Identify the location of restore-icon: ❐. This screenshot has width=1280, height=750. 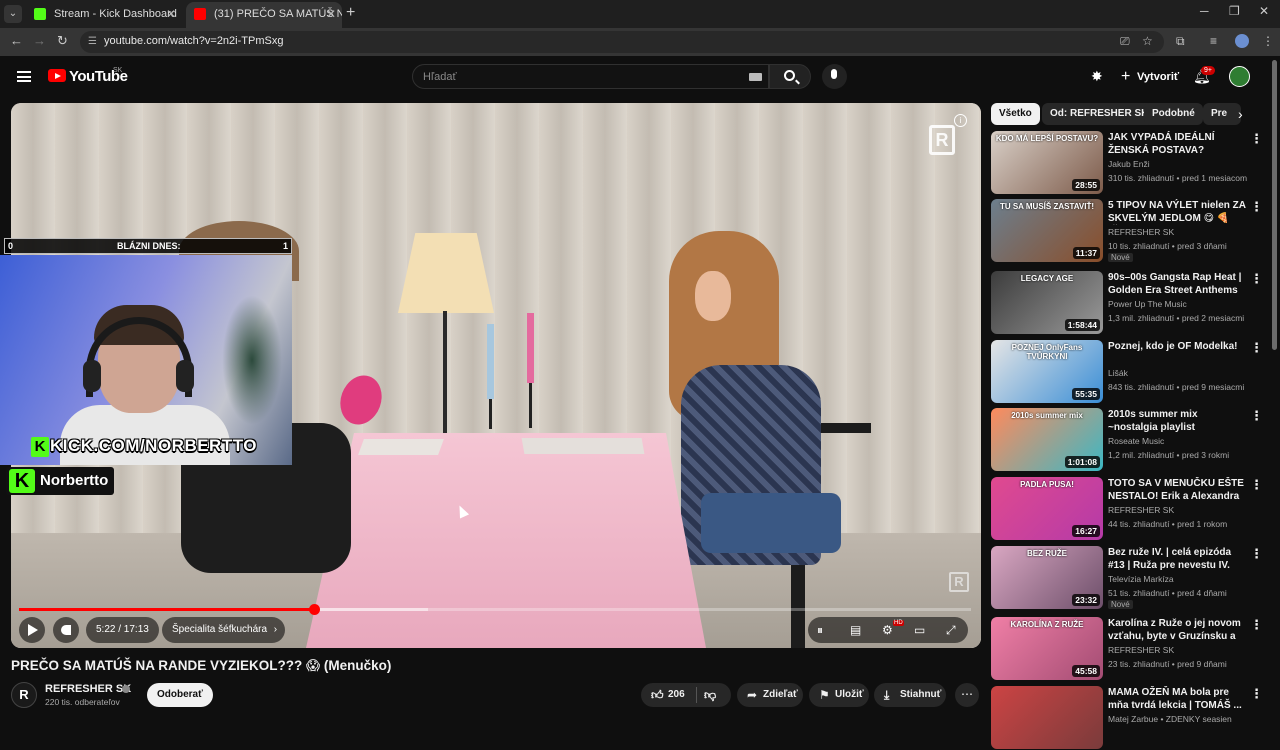
(1234, 11).